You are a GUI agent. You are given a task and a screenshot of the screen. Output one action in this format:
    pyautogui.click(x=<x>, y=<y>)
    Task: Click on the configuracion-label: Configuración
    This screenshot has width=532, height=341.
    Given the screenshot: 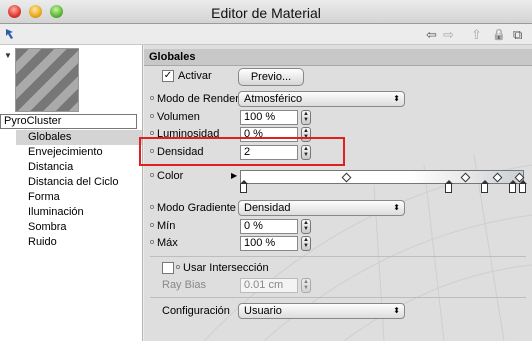 What is the action you would take?
    pyautogui.click(x=196, y=311)
    